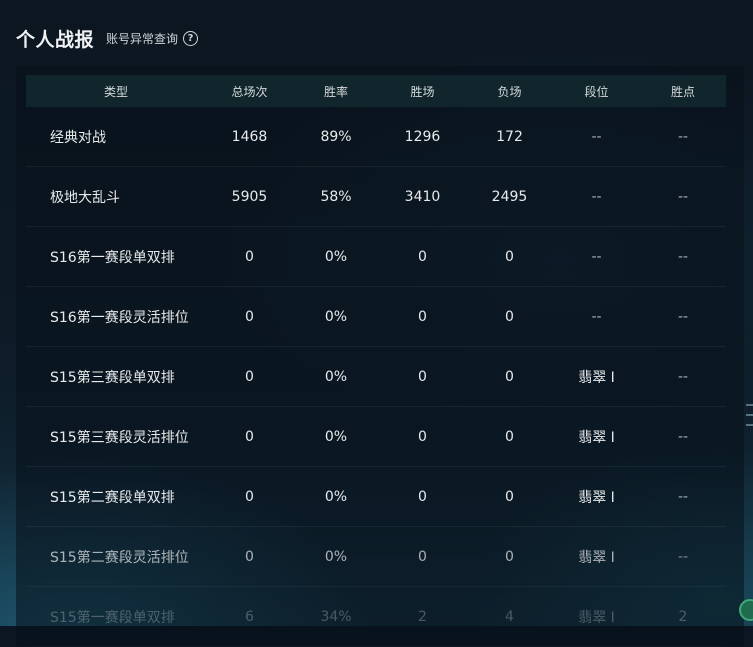 The height and width of the screenshot is (647, 753). Describe the element at coordinates (336, 136) in the screenshot. I see `cell-win-rate: 89%` at that location.